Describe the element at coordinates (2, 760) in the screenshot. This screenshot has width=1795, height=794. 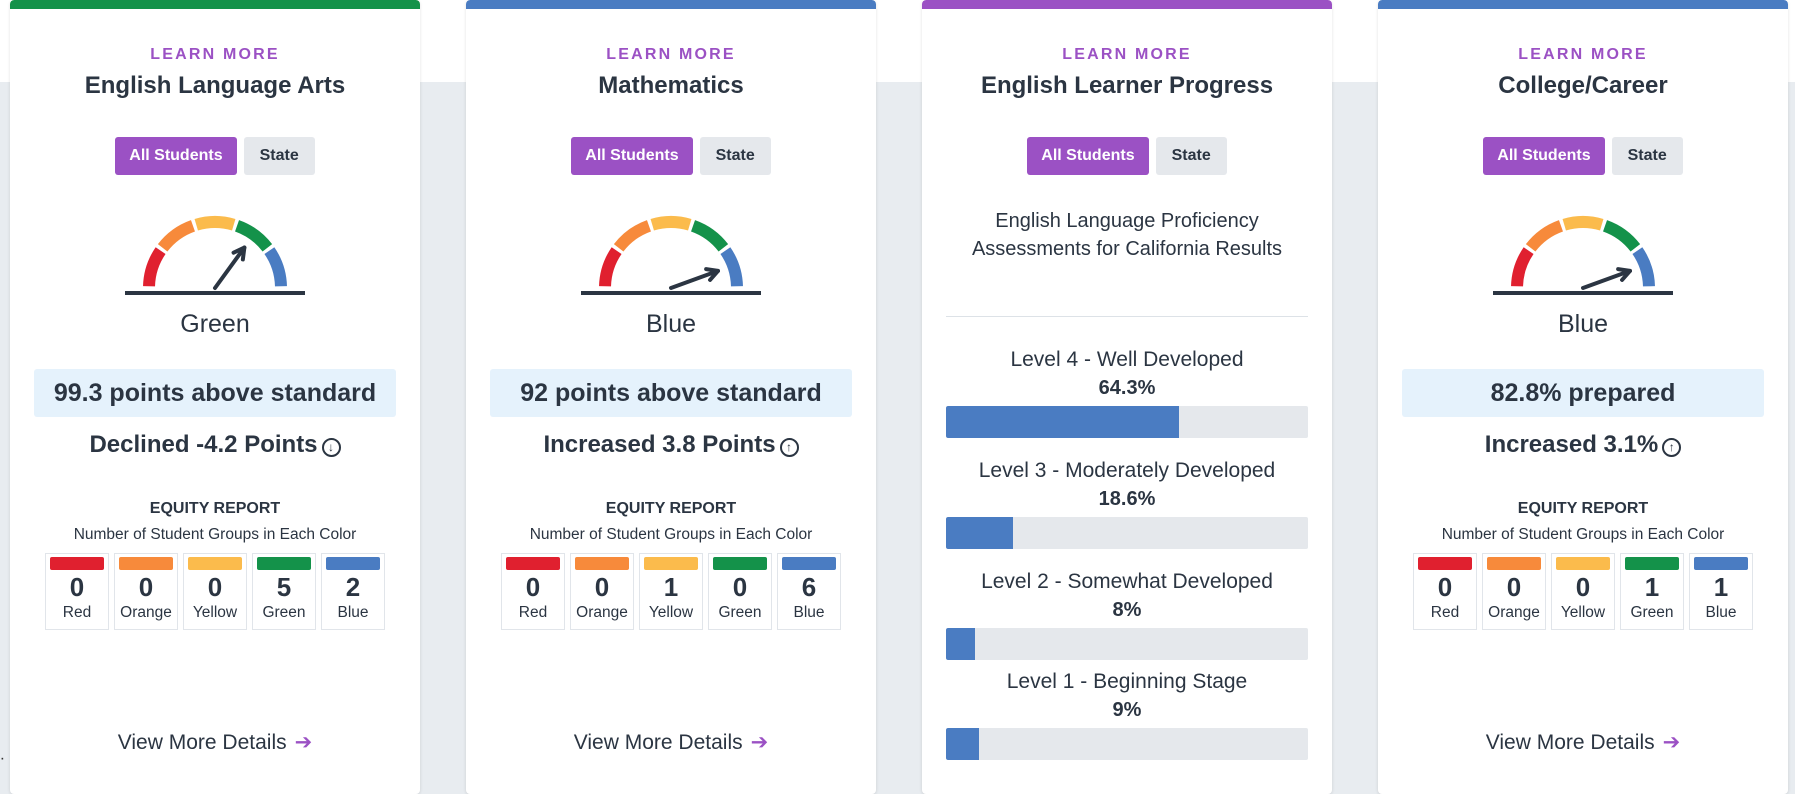
I see `edge-glyph: ᐧ` at that location.